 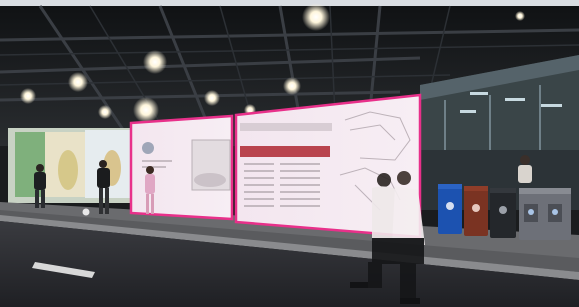 What do you see at coordinates (86, 212) in the screenshot?
I see `ball` at bounding box center [86, 212].